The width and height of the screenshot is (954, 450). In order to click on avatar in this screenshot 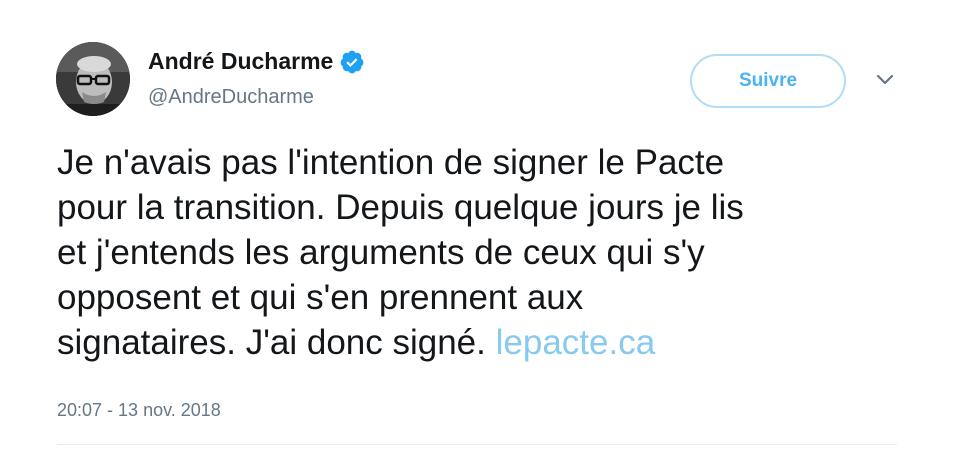, I will do `click(93, 79)`.